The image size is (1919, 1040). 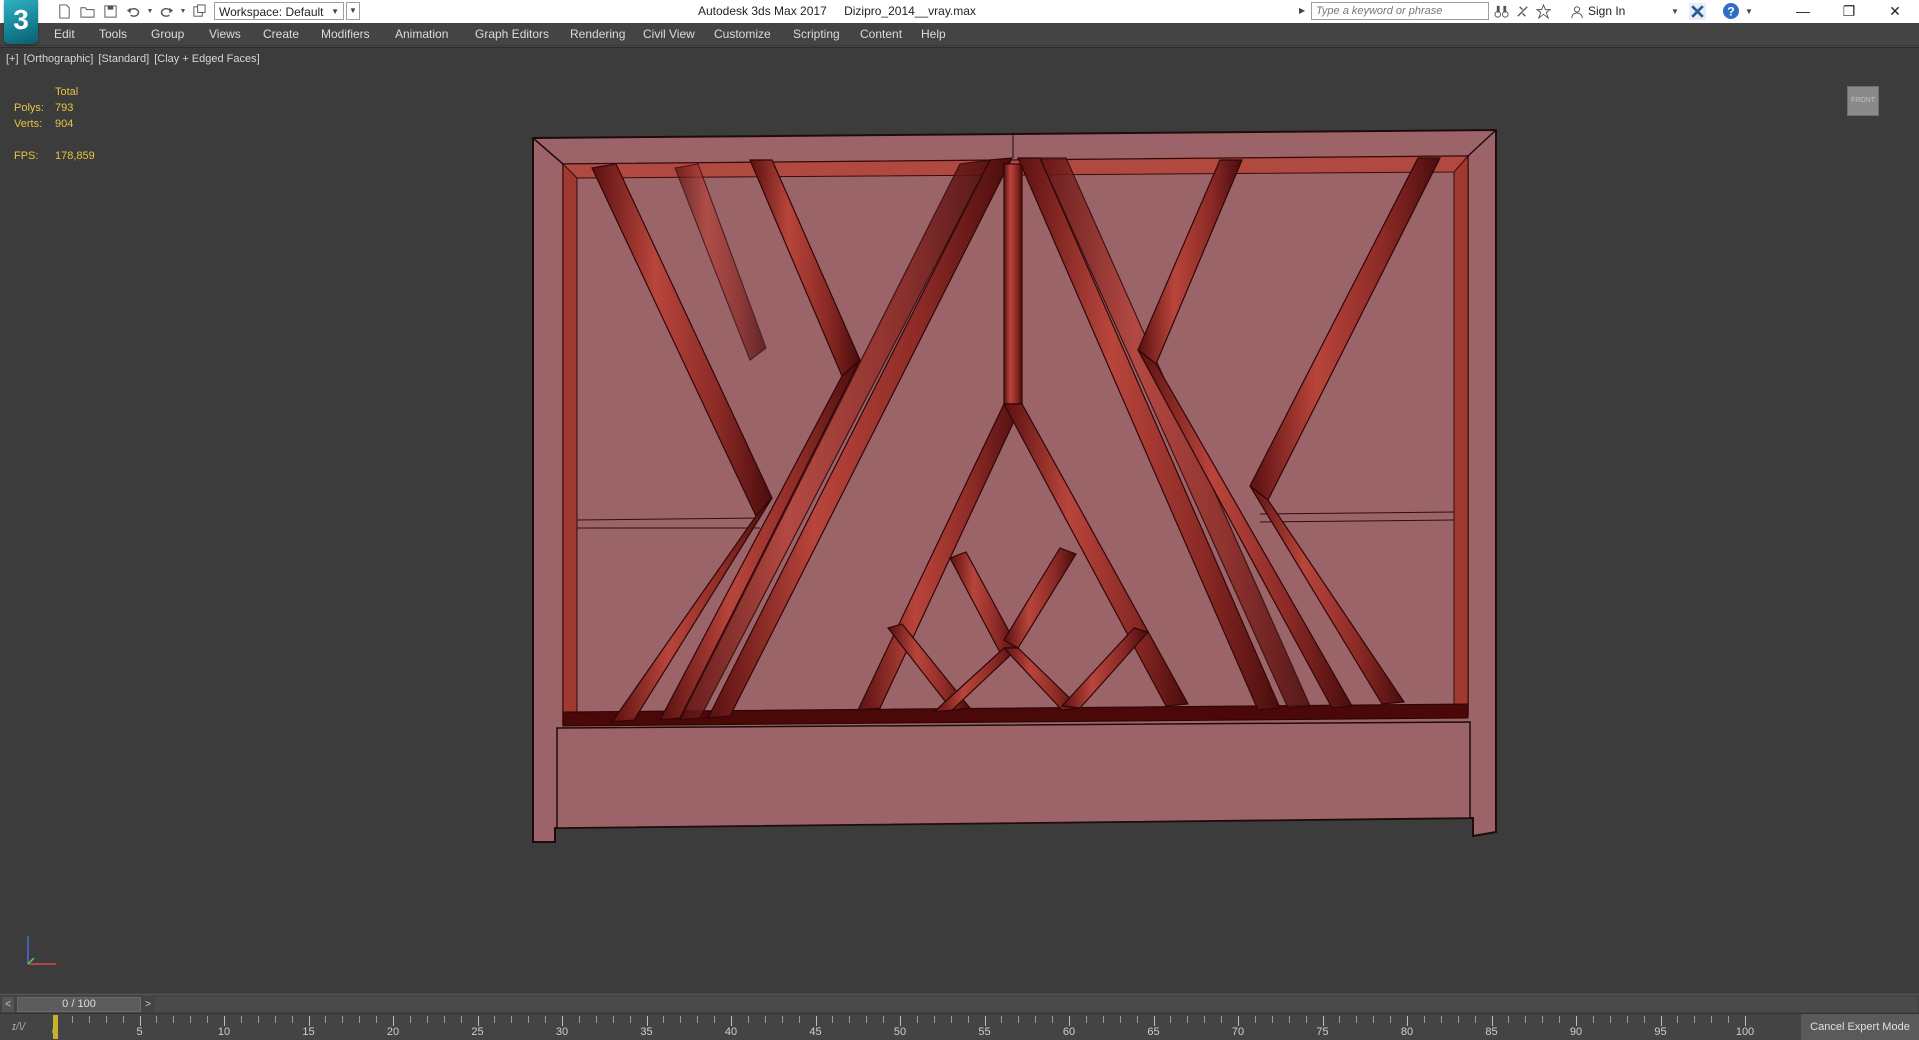 What do you see at coordinates (816, 34) in the screenshot?
I see `menu-scripting: Scripting` at bounding box center [816, 34].